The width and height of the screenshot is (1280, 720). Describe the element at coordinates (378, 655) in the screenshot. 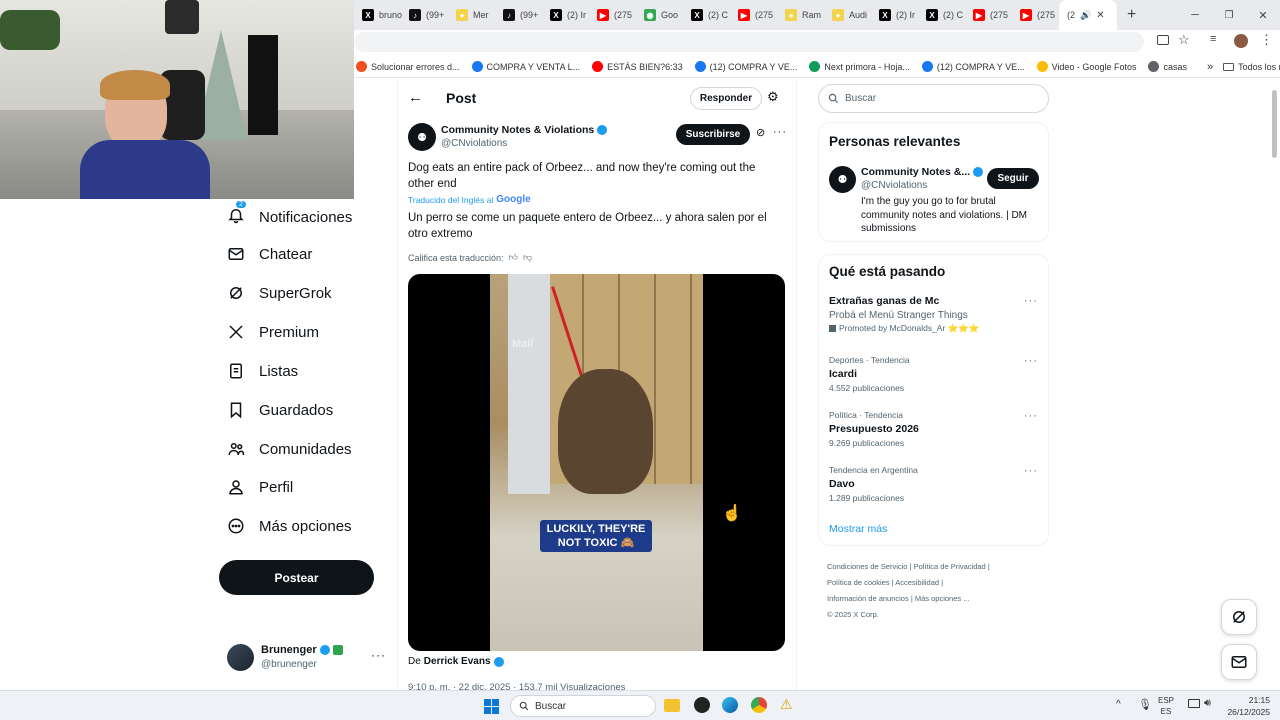

I see `account-more-icon: ···` at that location.